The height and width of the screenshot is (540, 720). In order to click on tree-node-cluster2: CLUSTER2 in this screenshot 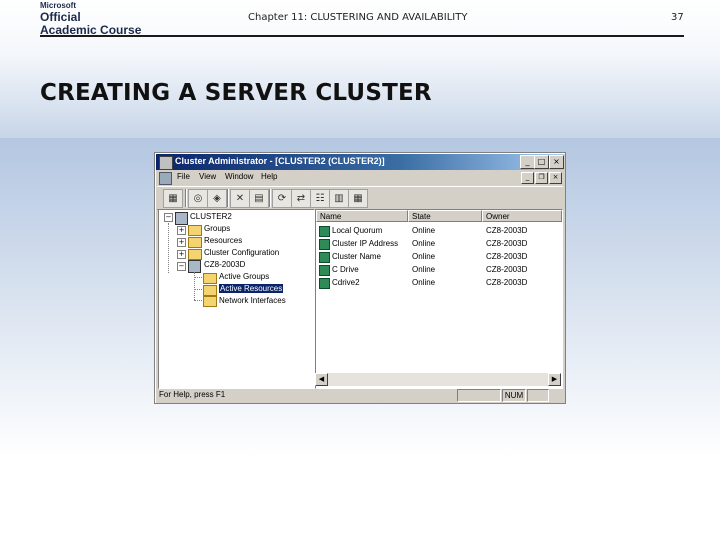, I will do `click(211, 216)`.